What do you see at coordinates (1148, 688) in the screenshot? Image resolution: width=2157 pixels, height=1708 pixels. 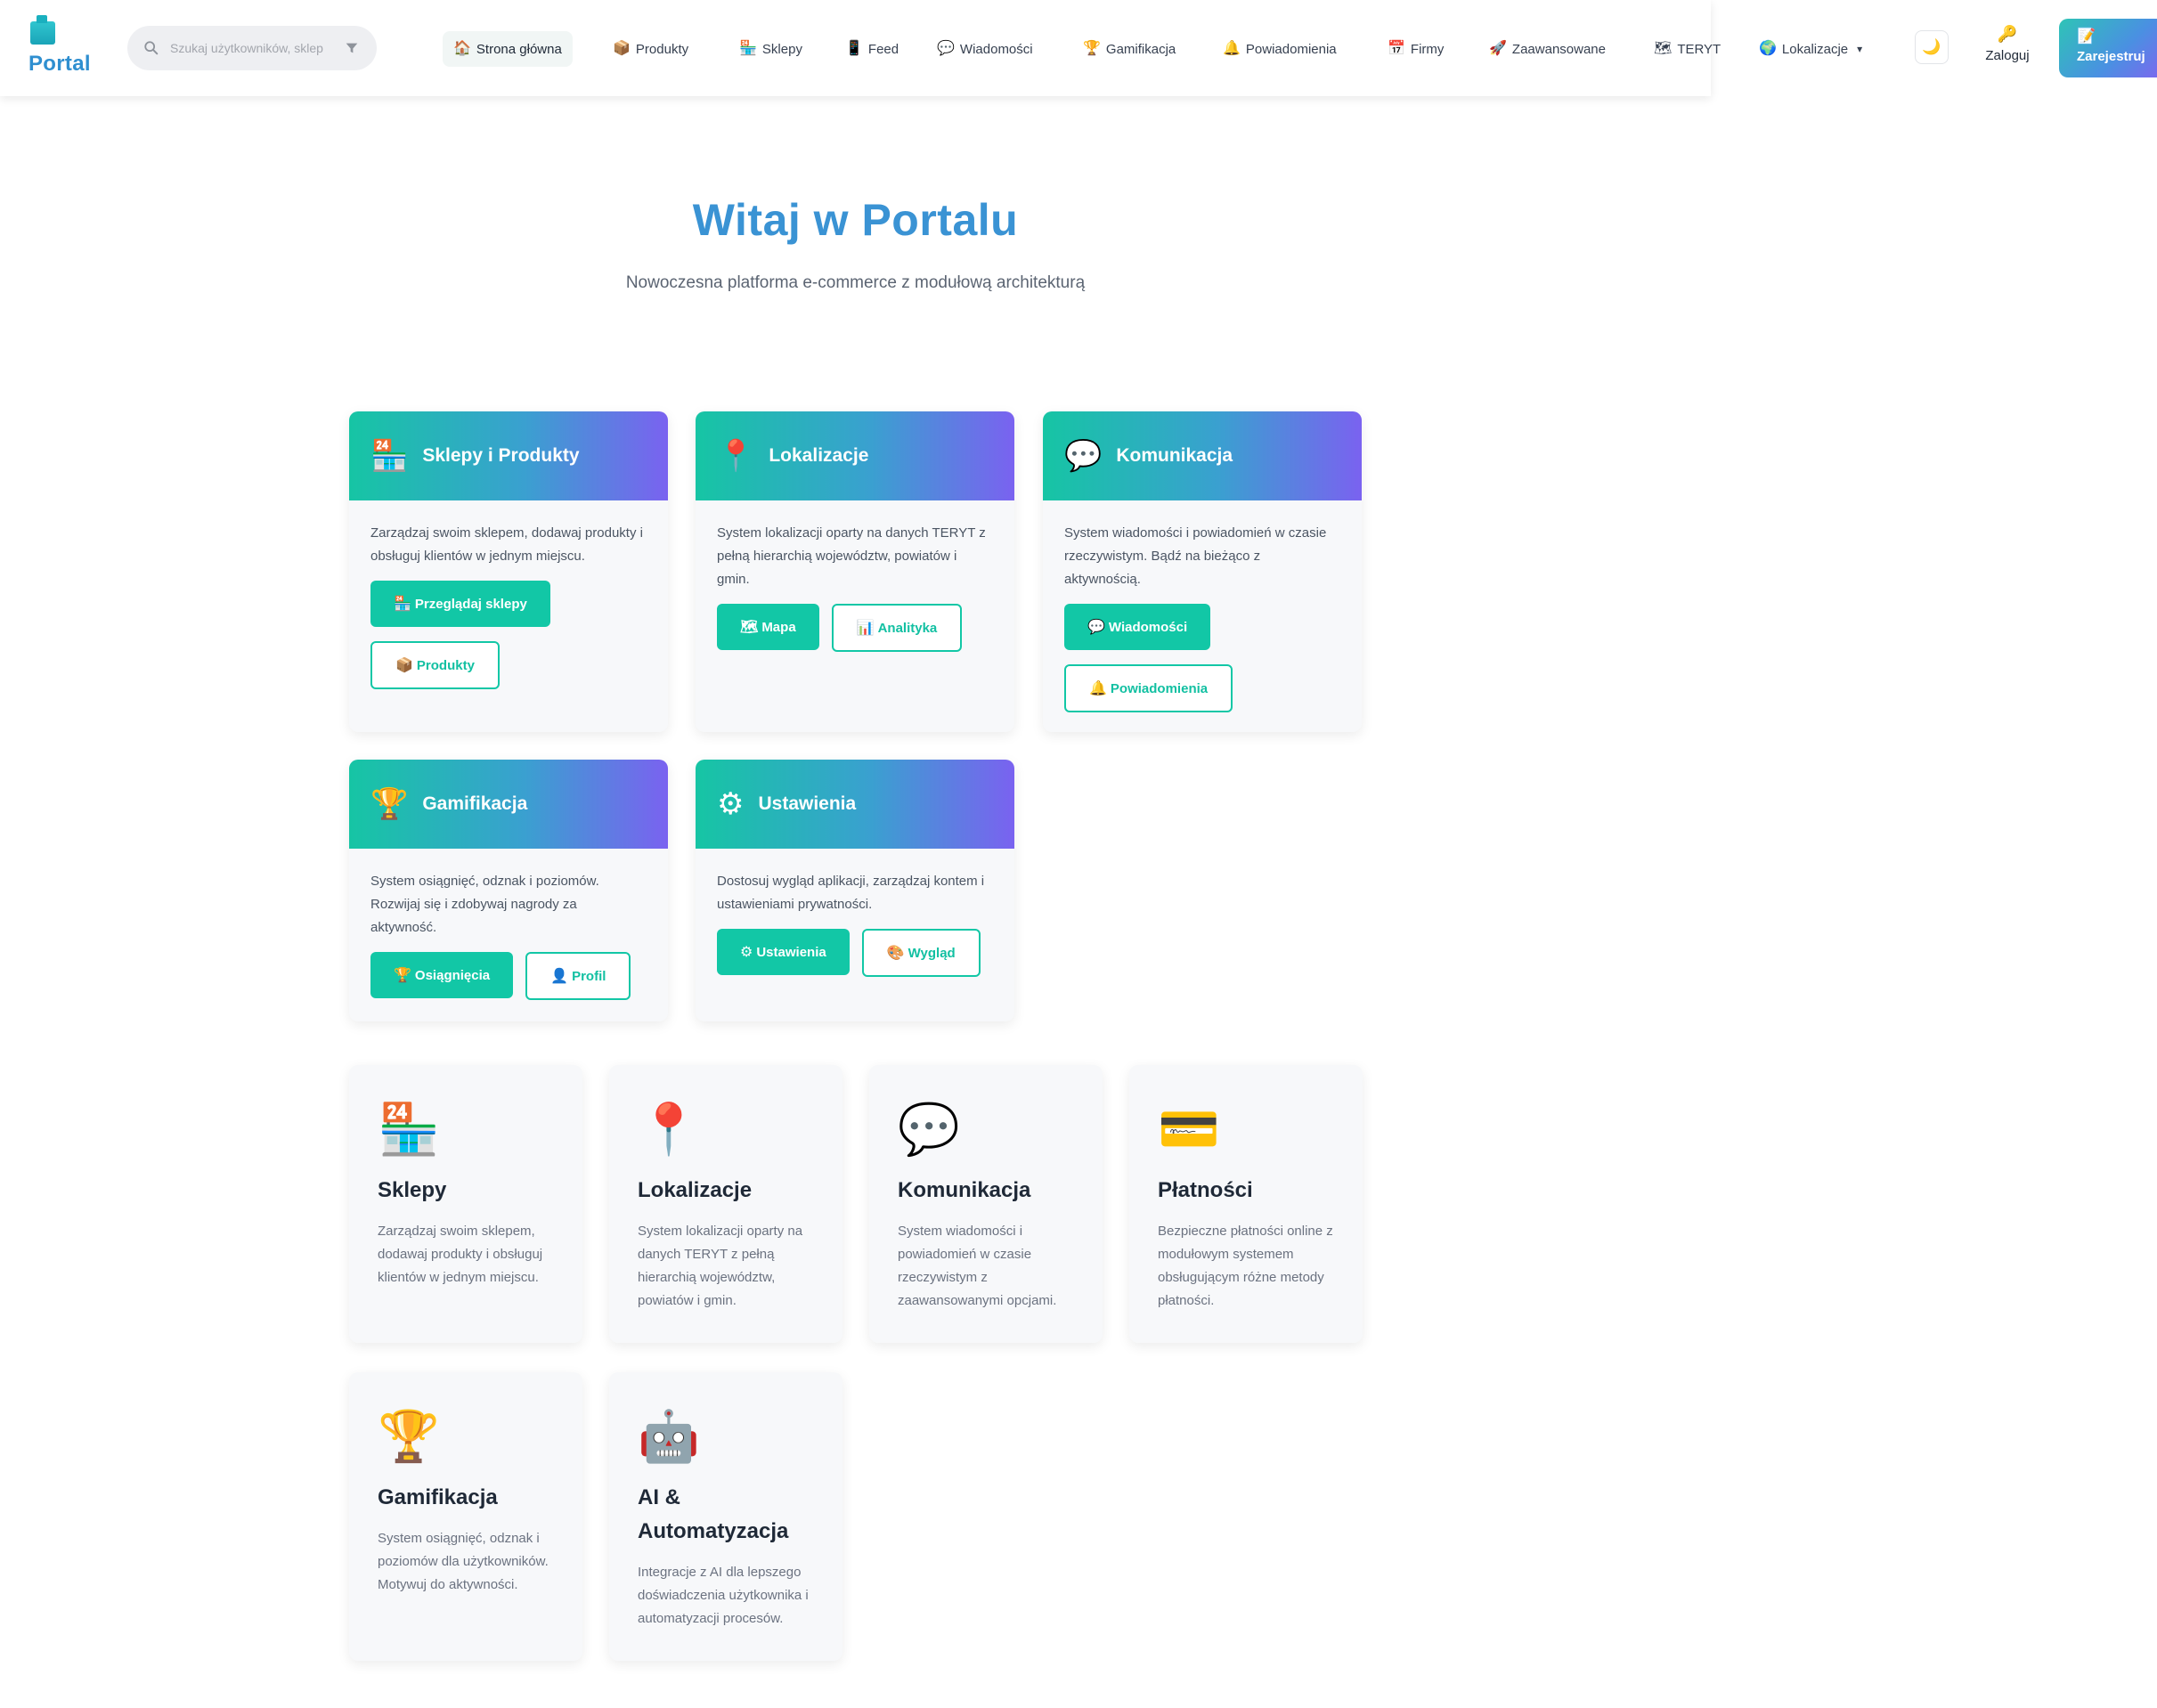 I see `notifications-button: 🔔 Powiadomienia` at bounding box center [1148, 688].